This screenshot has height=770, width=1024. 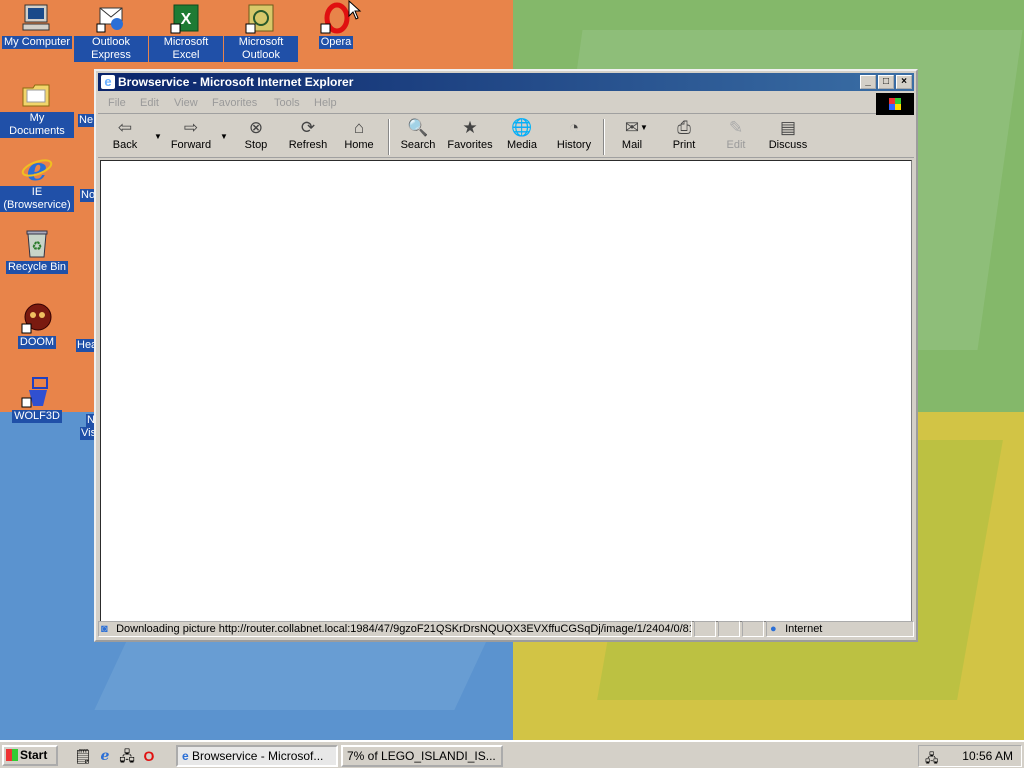 I want to click on edit-button: ✎ Edit, so click(x=736, y=134).